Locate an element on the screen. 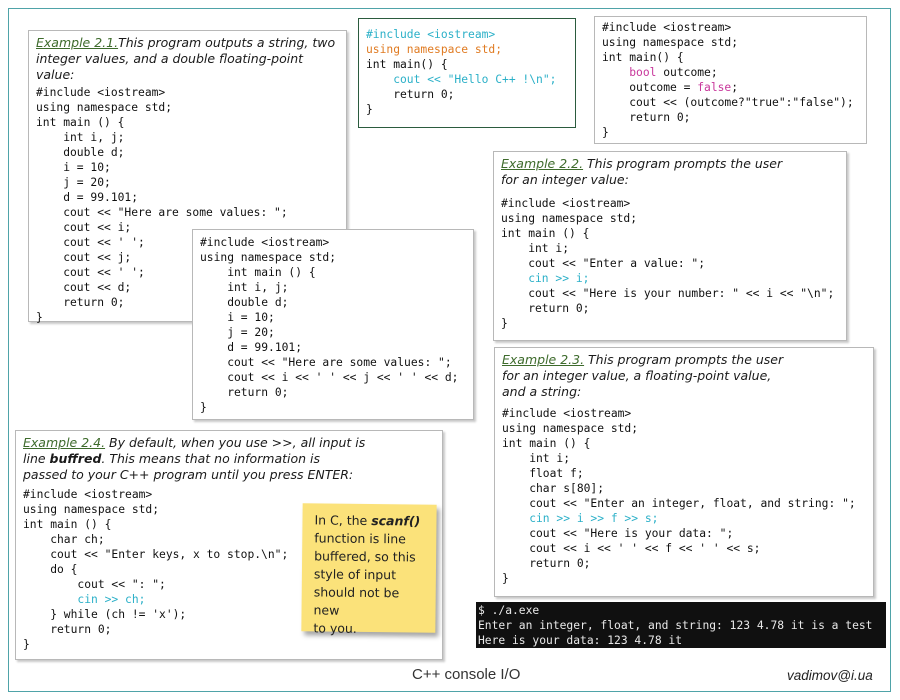 This screenshot has height=700, width=900. note-line: In C, the scanf() is located at coordinates (370, 520).